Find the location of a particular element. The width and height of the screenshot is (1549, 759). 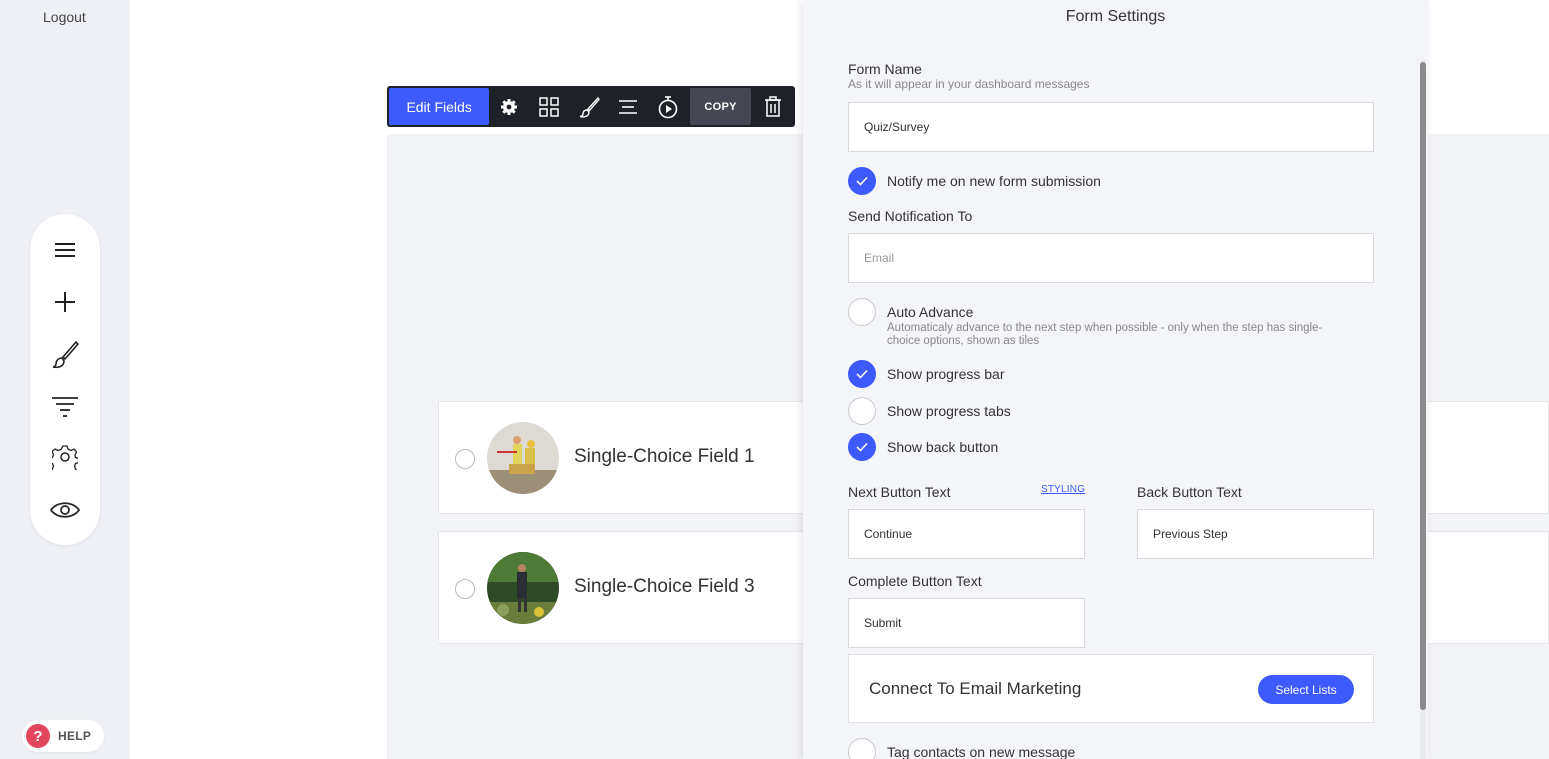

notify-label: Notify me on new form submission is located at coordinates (994, 181).